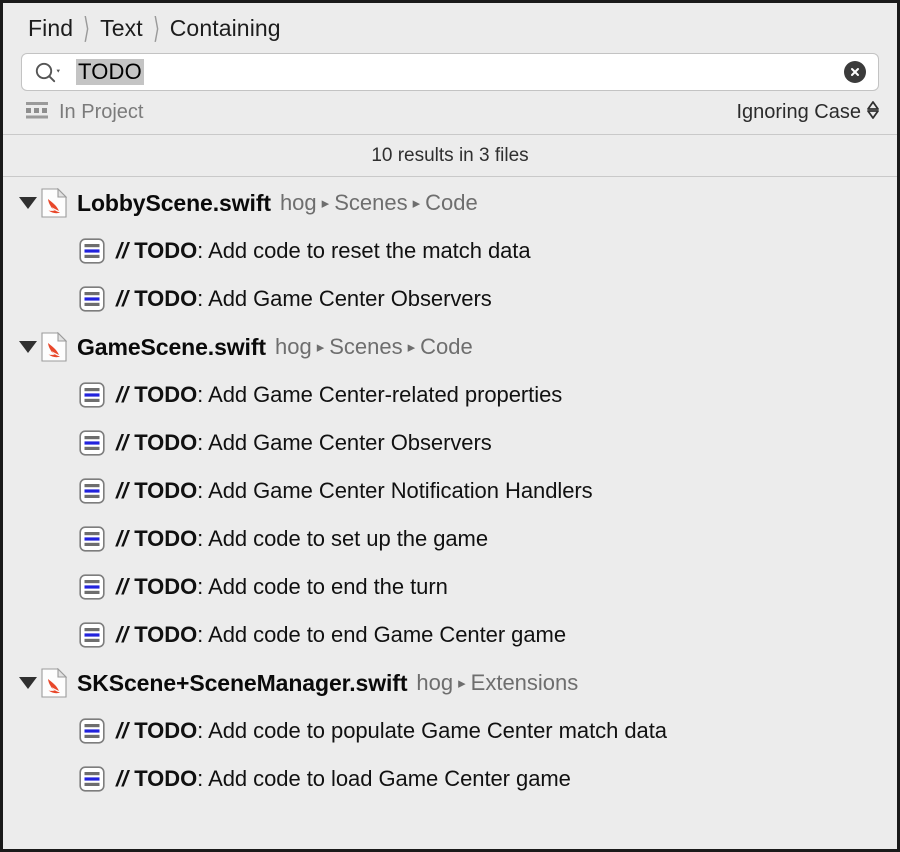 The height and width of the screenshot is (852, 900). I want to click on project-scope-icon, so click(37, 112).